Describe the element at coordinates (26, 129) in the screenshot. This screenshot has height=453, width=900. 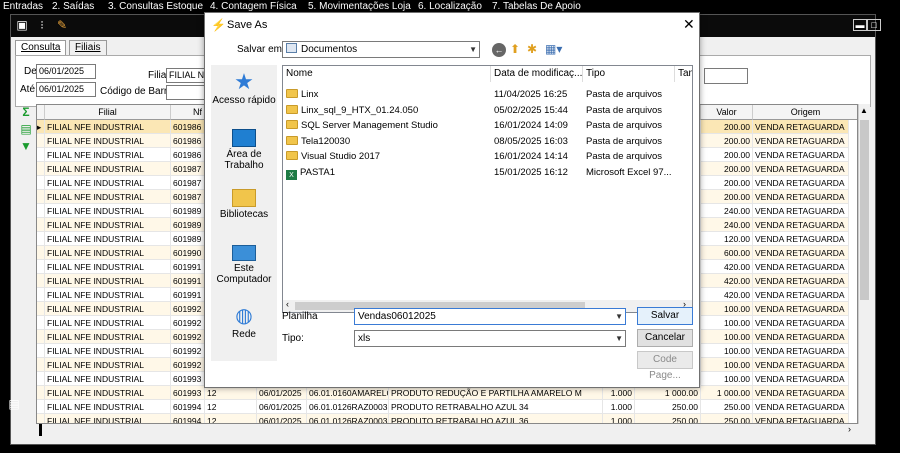
I see `export-icon: ▤` at that location.